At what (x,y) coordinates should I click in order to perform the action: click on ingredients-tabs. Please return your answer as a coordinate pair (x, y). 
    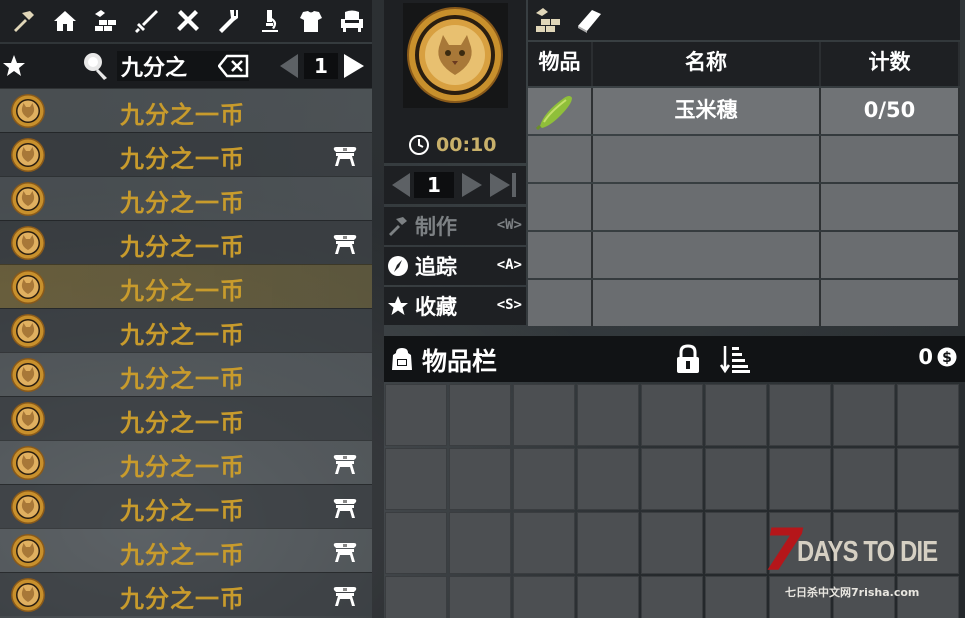
    Looking at the image, I should click on (744, 20).